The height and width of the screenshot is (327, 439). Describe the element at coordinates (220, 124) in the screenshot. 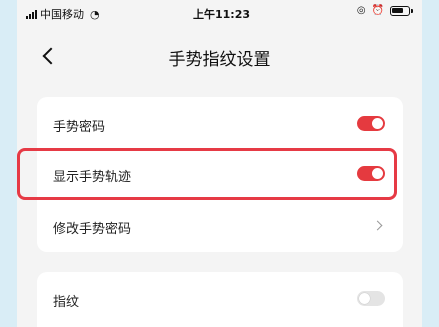

I see `gesture-password-row: 手势密码` at that location.